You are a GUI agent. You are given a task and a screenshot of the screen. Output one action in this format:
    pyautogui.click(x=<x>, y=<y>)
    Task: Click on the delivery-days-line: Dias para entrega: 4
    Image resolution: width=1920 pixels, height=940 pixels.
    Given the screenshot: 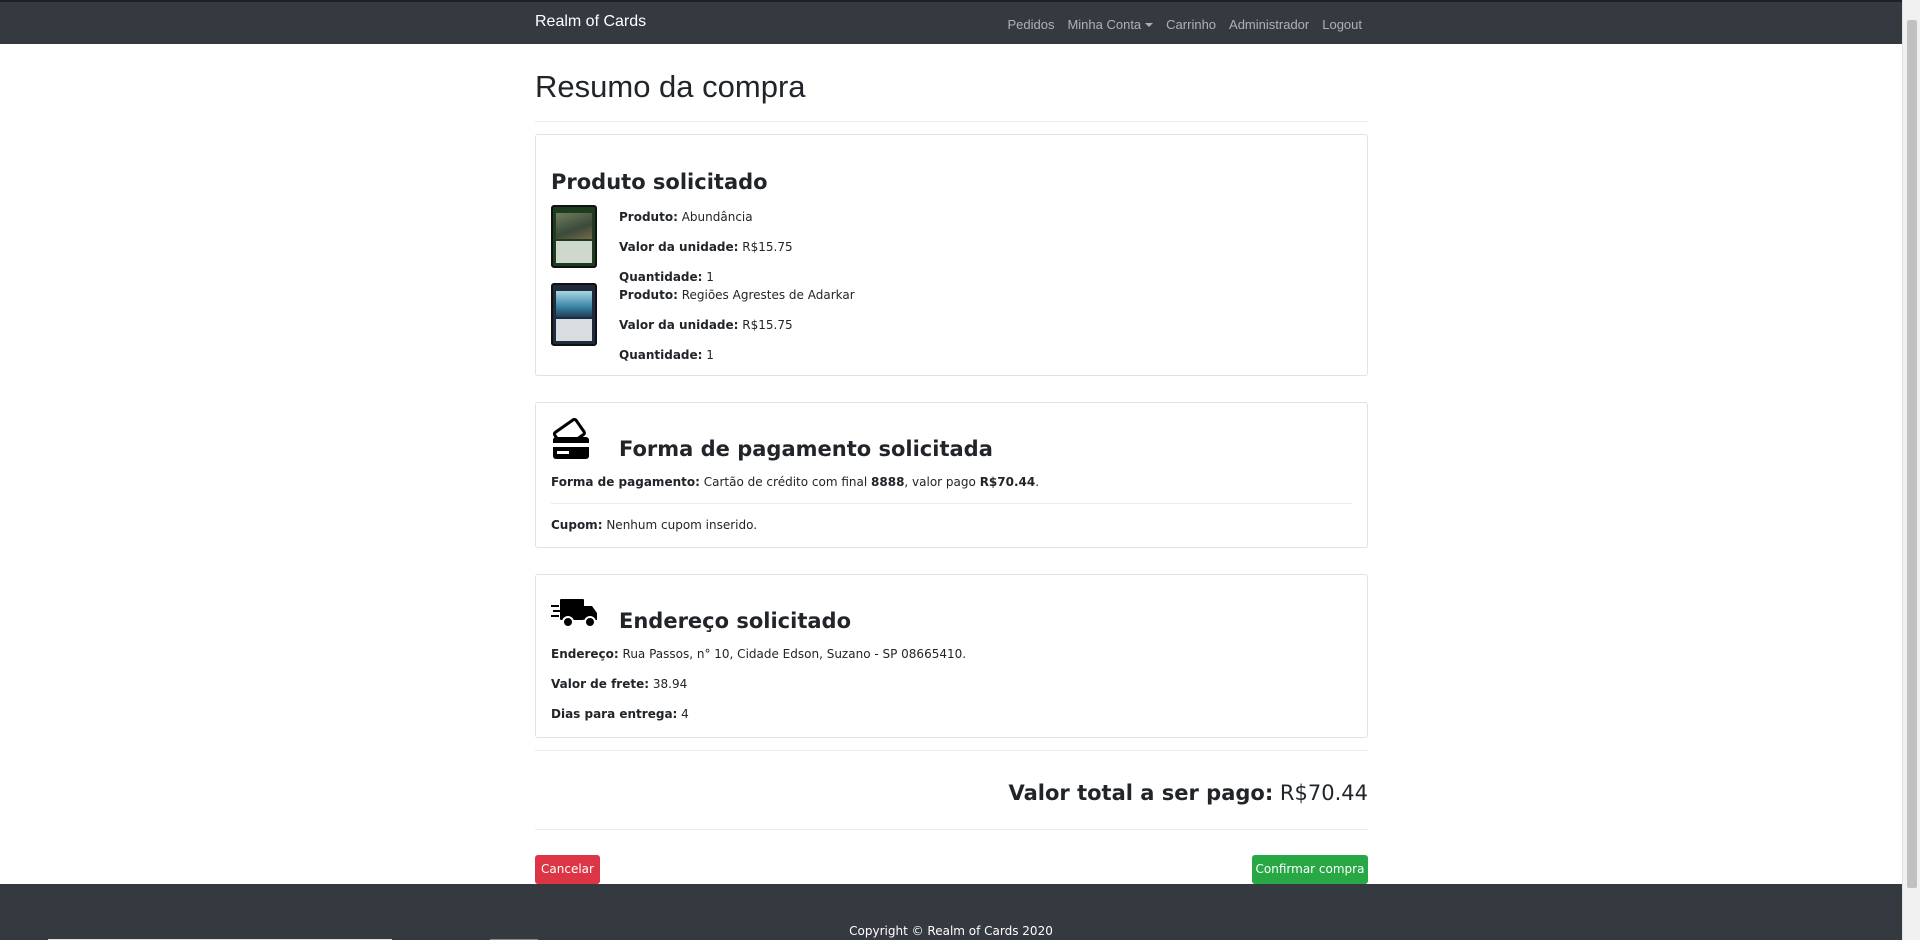 What is the action you would take?
    pyautogui.click(x=620, y=714)
    